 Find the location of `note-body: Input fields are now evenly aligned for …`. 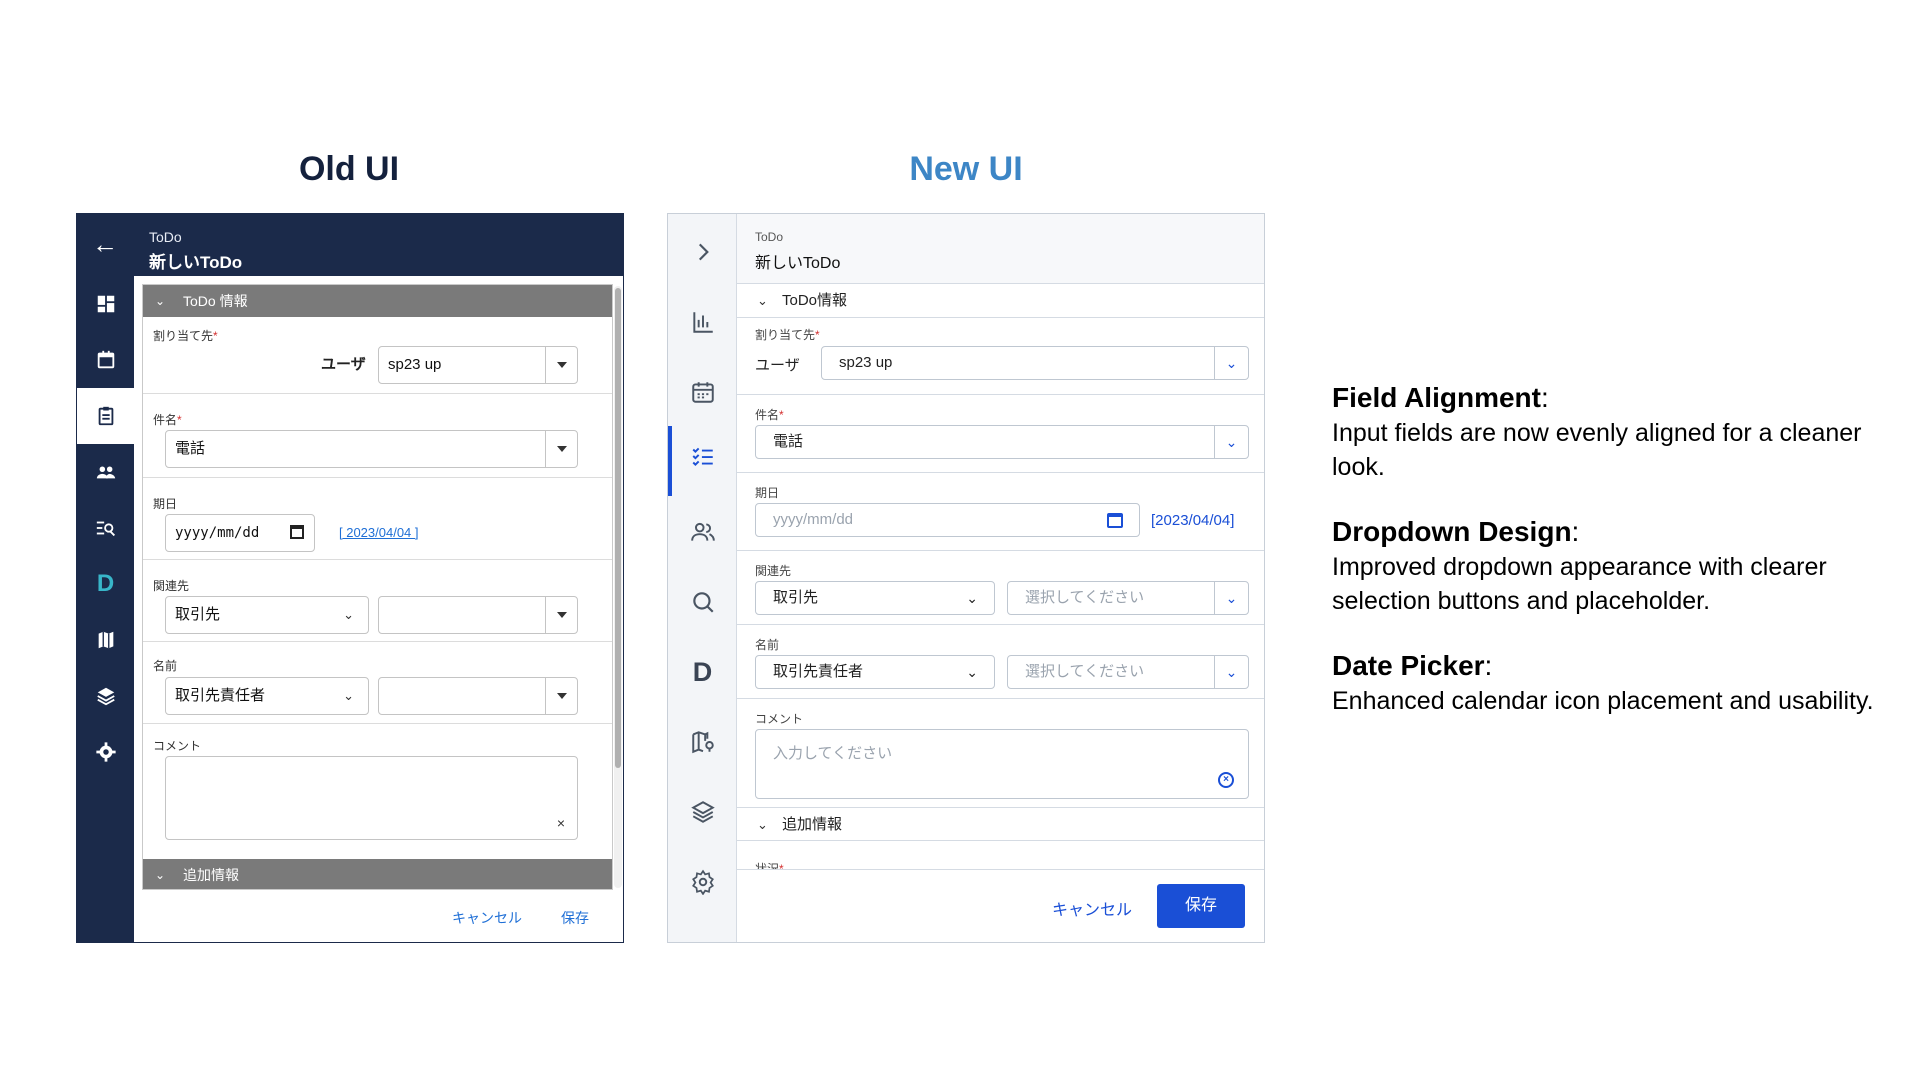

note-body: Input fields are now evenly aligned for … is located at coordinates (1597, 450).